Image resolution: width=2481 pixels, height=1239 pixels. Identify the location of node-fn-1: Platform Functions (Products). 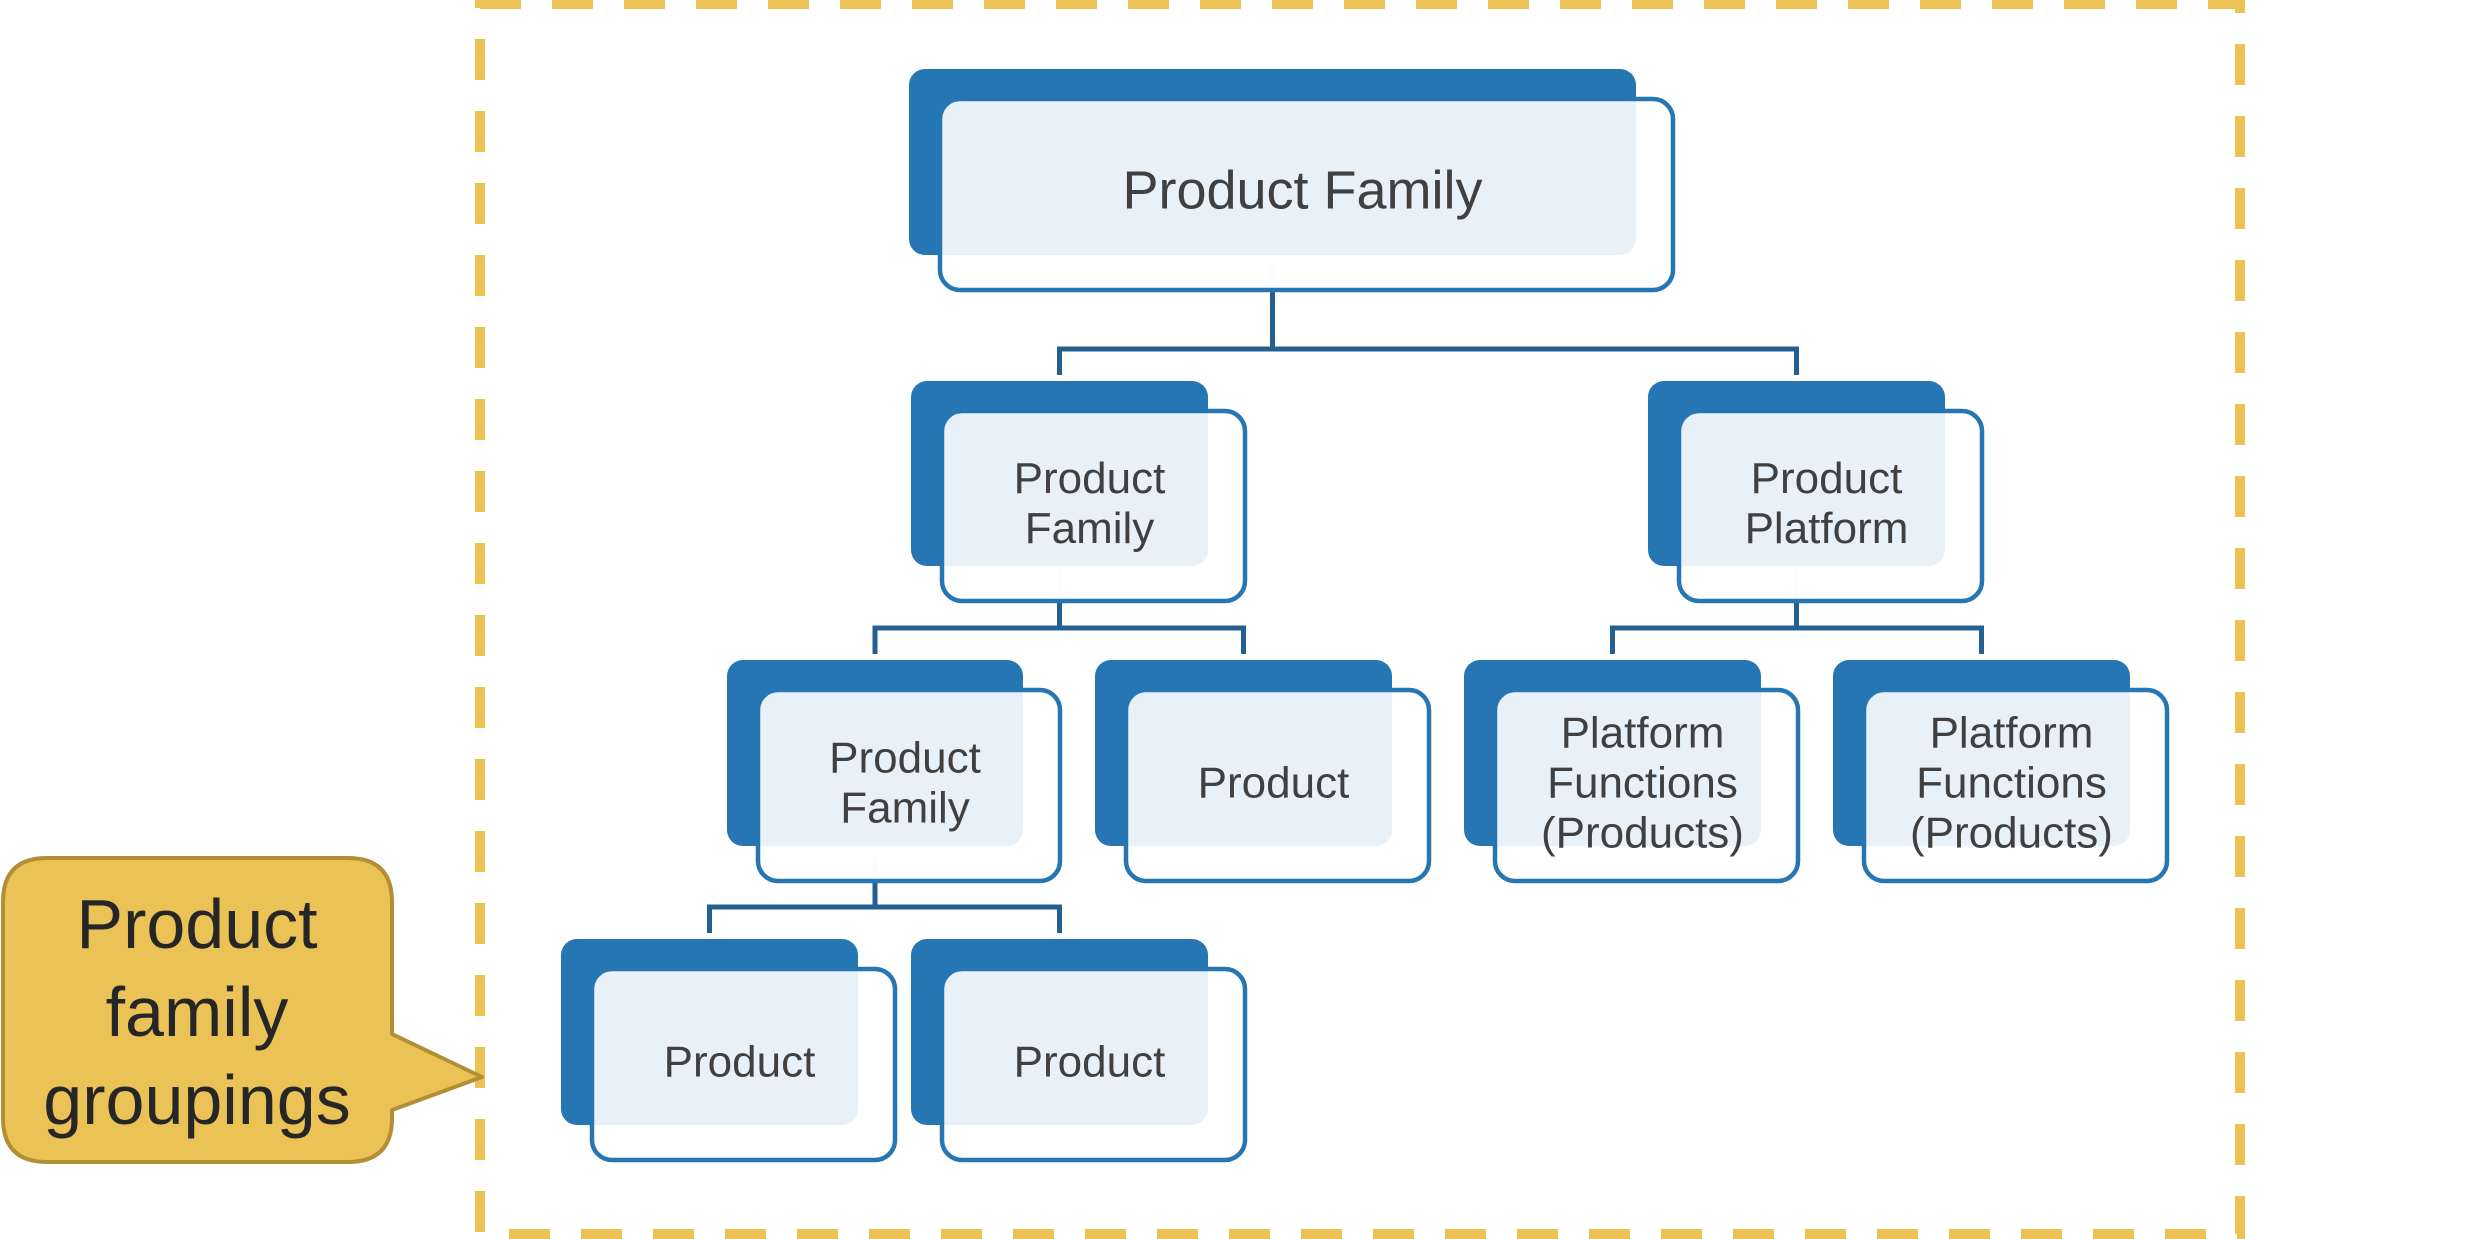
(1632, 772).